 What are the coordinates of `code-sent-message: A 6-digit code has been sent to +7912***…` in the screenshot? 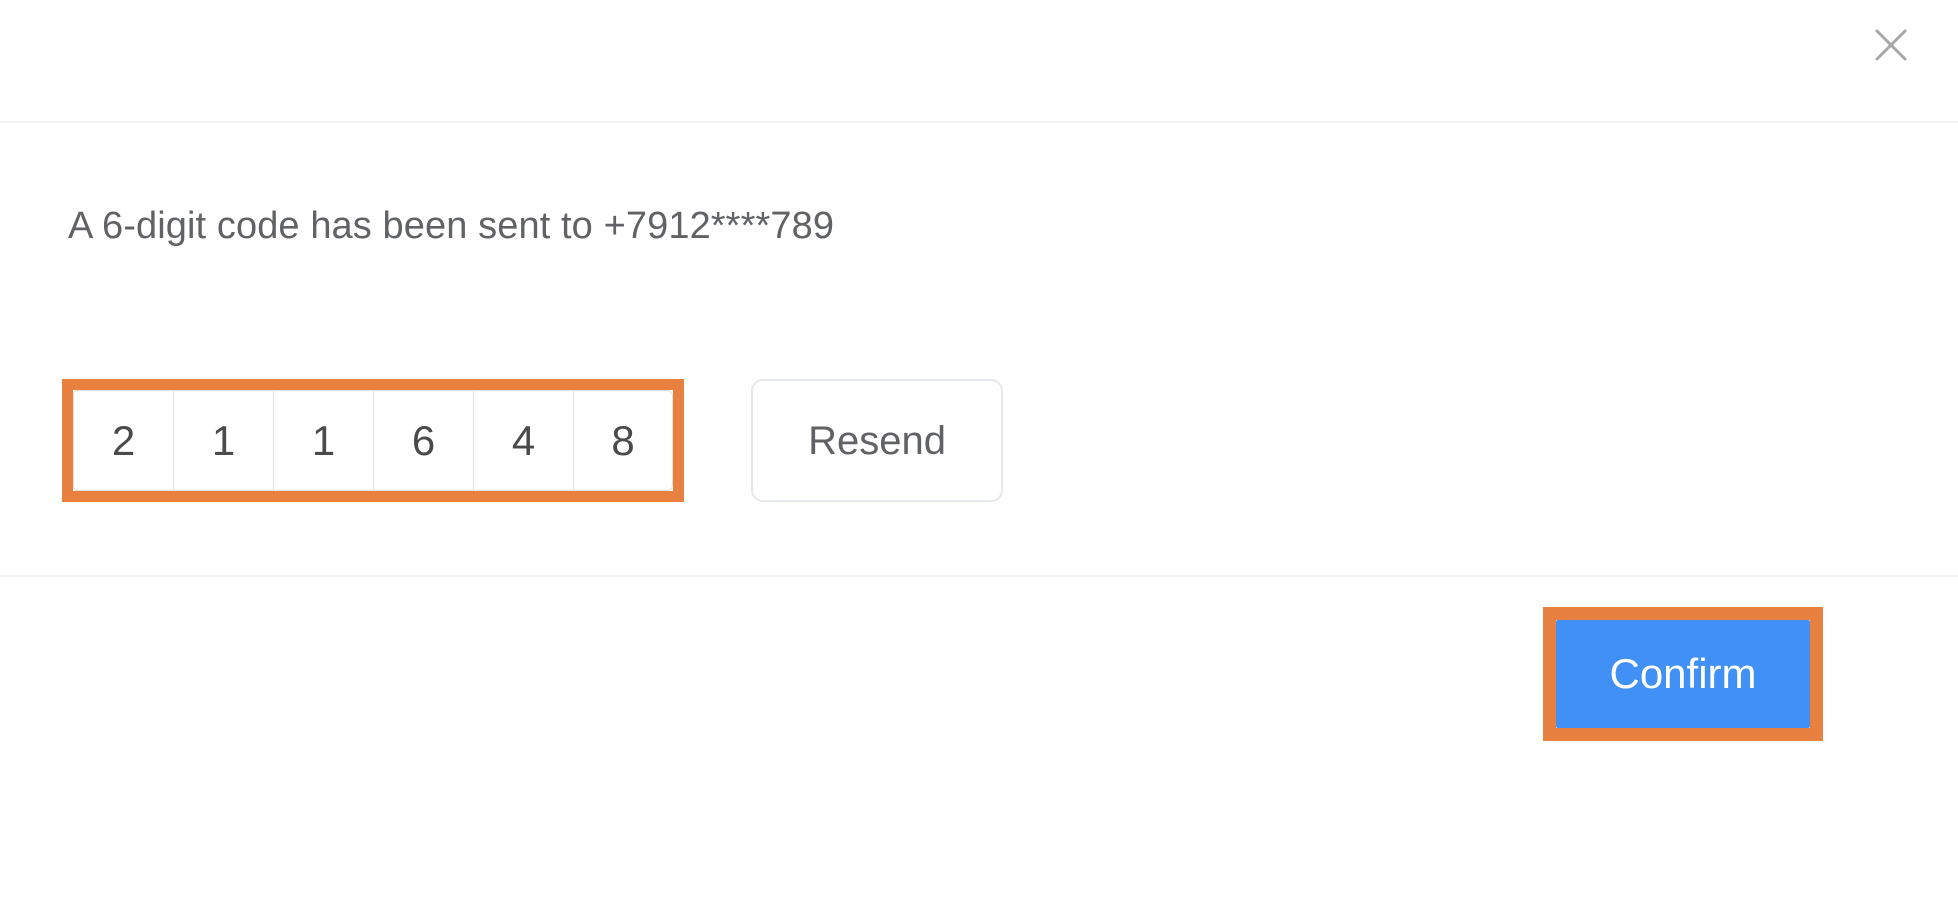 It's located at (451, 226).